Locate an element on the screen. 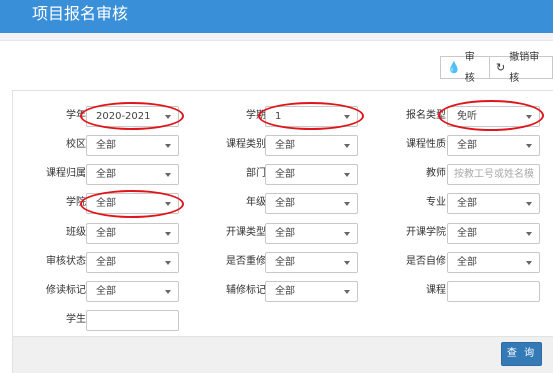 This screenshot has width=553, height=373. campus-value: 全部 is located at coordinates (106, 145).